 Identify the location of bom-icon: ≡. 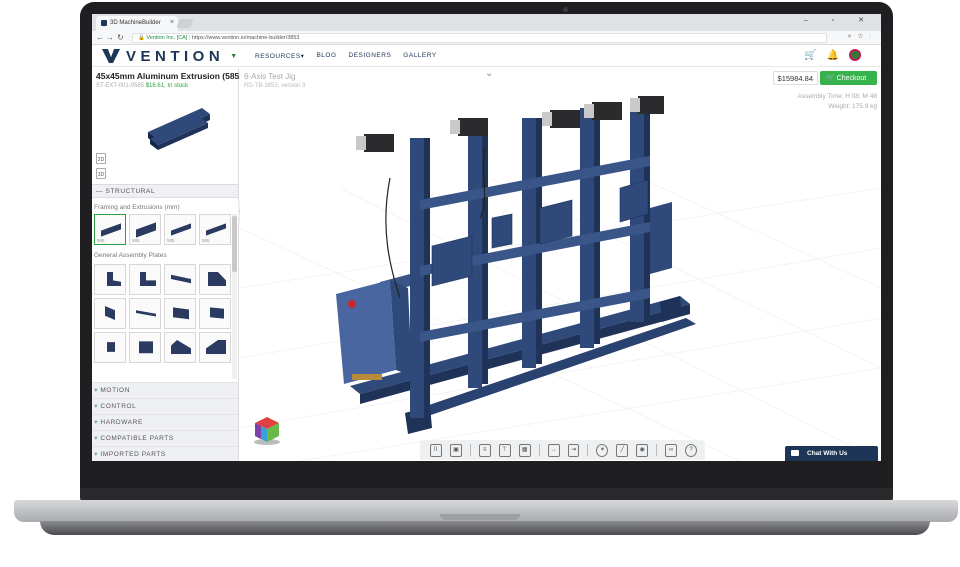
(484, 450).